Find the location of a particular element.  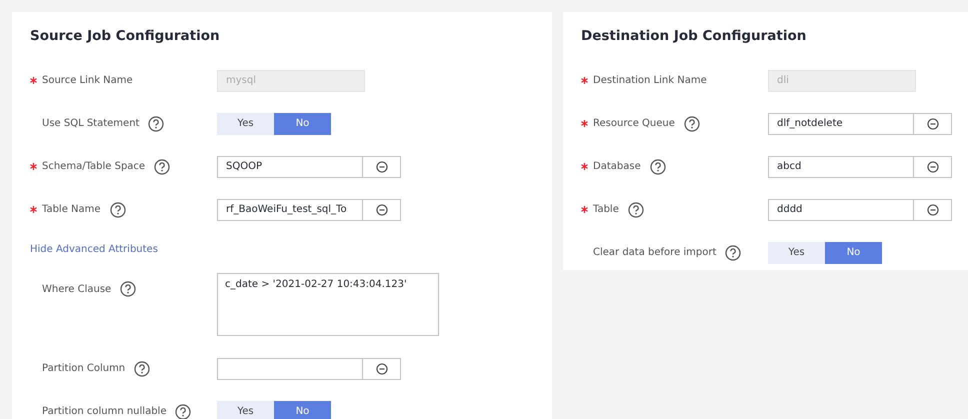

field-label: Partition Column is located at coordinates (84, 368).